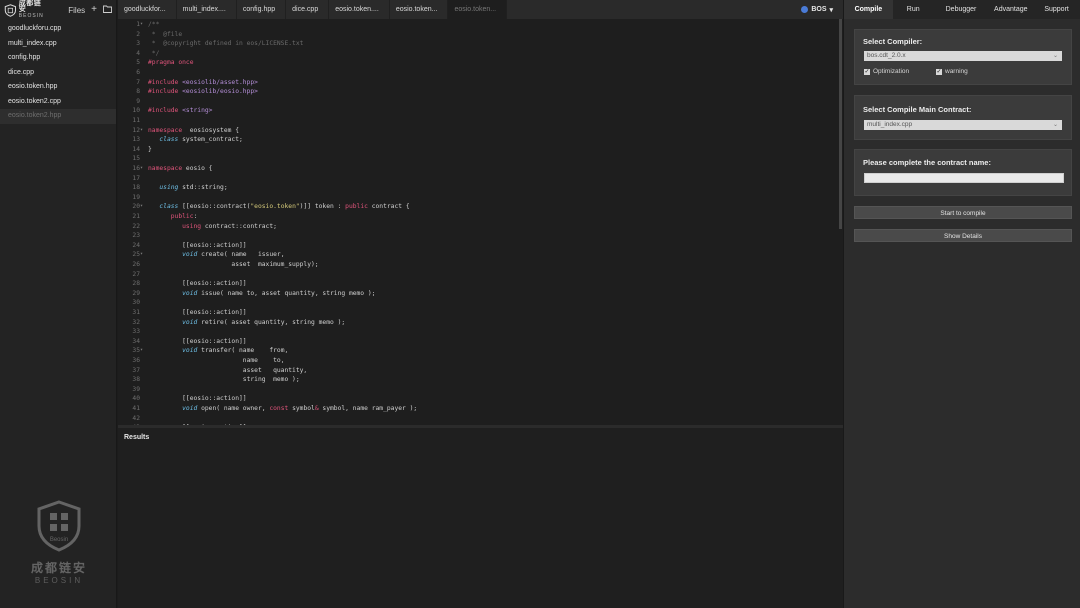  I want to click on code-token: asset maximum_supply);, so click(233, 264).